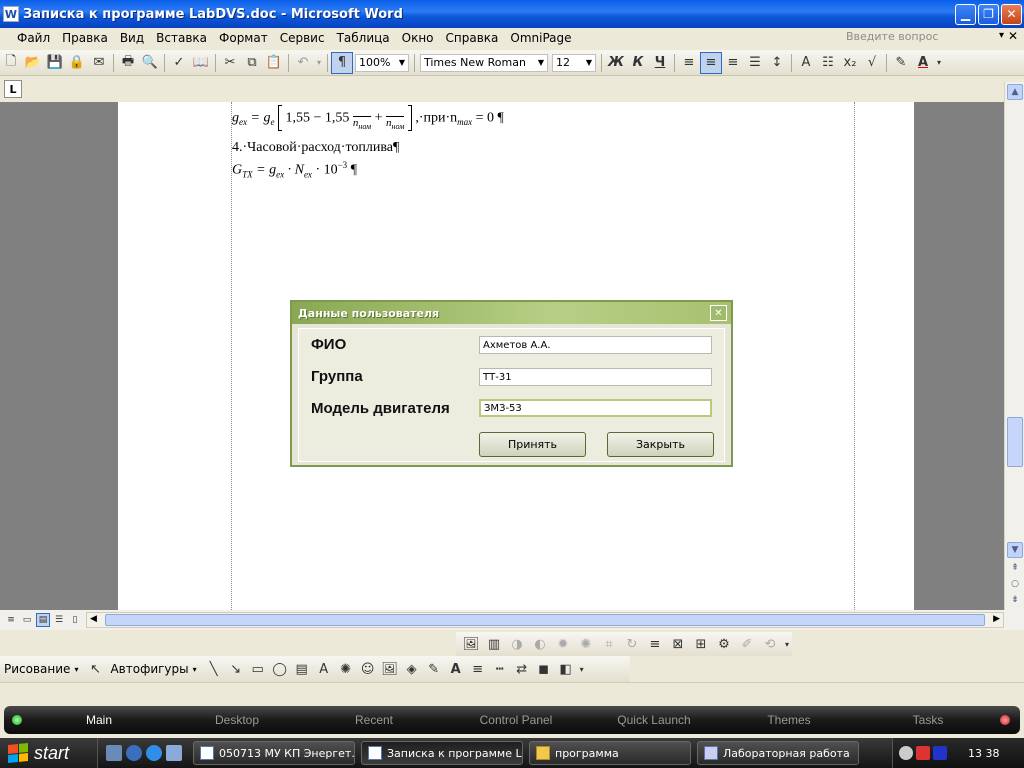 The image size is (1024, 768). Describe the element at coordinates (516, 720) in the screenshot. I see `launch-tab-control-panel: Control Panel` at that location.